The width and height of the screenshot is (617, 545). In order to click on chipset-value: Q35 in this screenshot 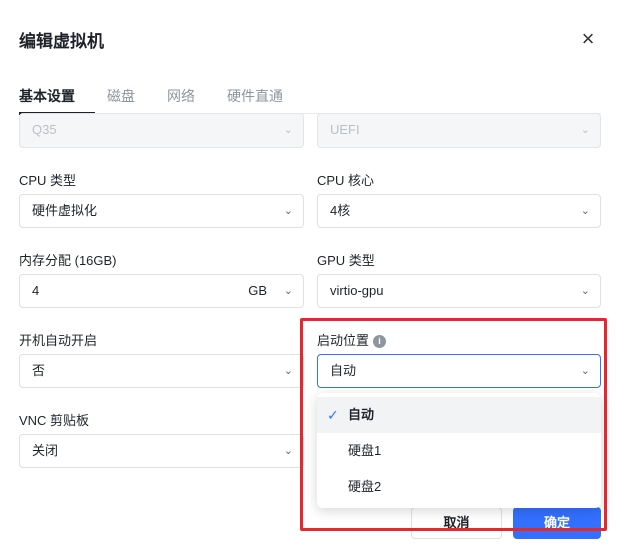, I will do `click(44, 129)`.